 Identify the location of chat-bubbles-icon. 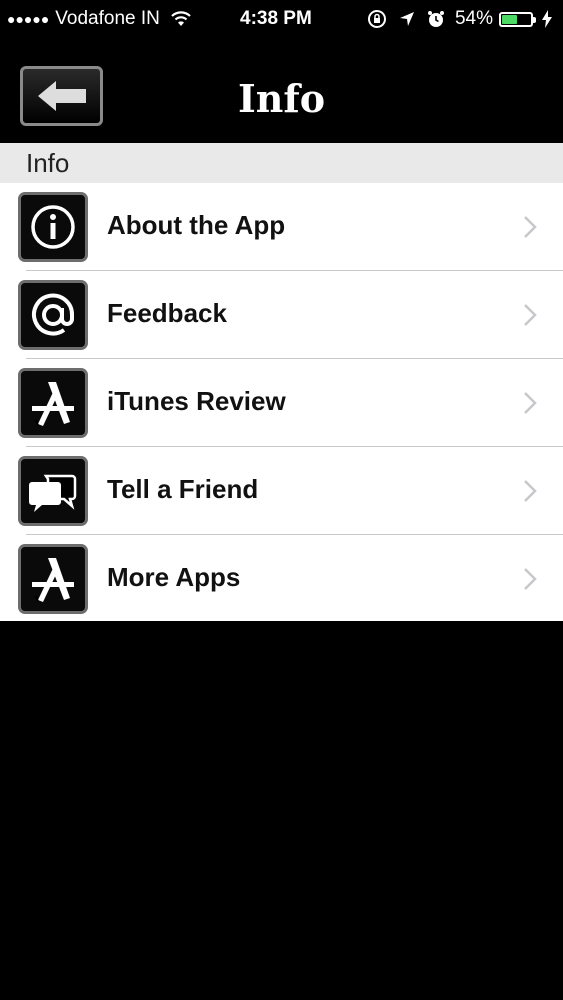
(53, 491).